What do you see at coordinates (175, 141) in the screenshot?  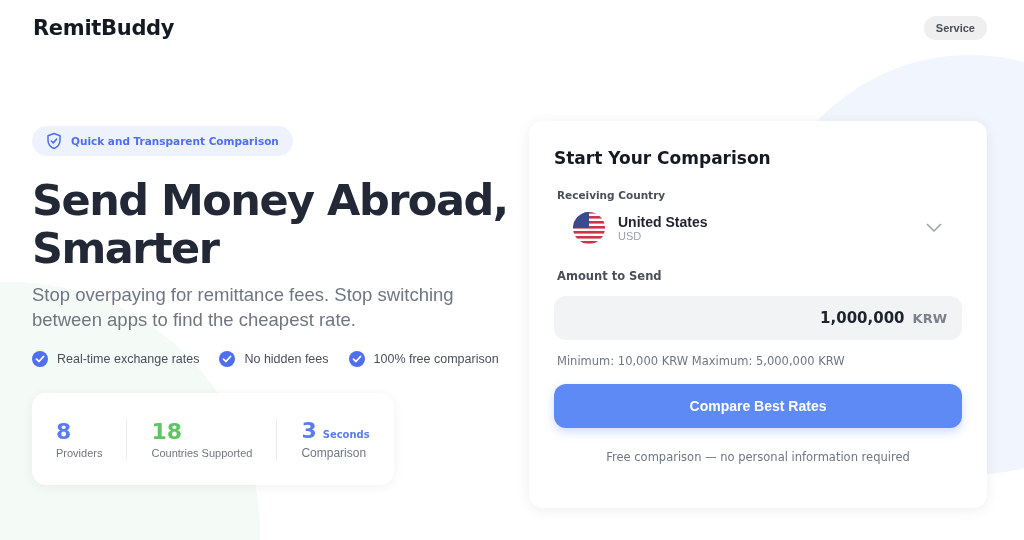 I see `badge-text: Quick and Transparent Comparison` at bounding box center [175, 141].